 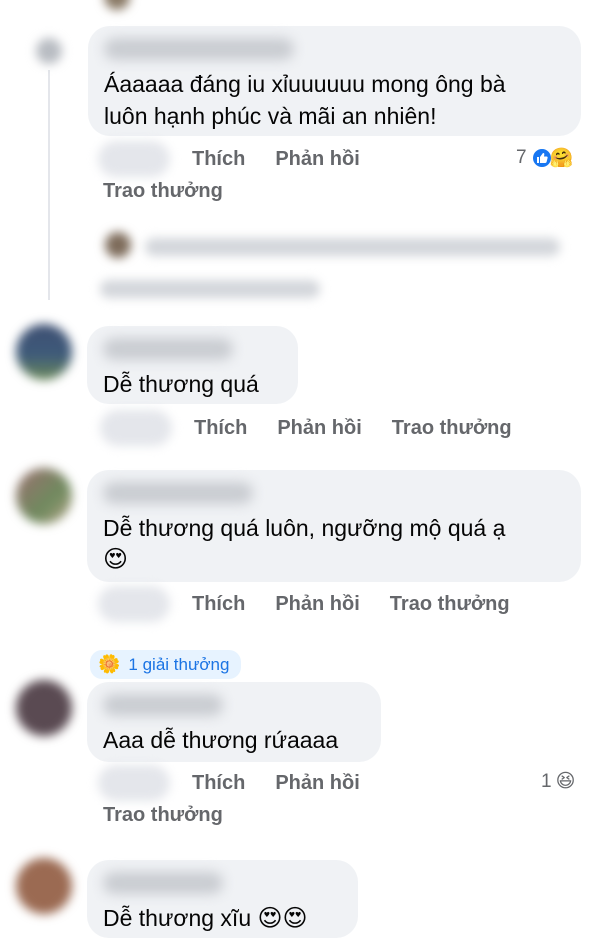 I want to click on reaction-count: 7, so click(x=521, y=157).